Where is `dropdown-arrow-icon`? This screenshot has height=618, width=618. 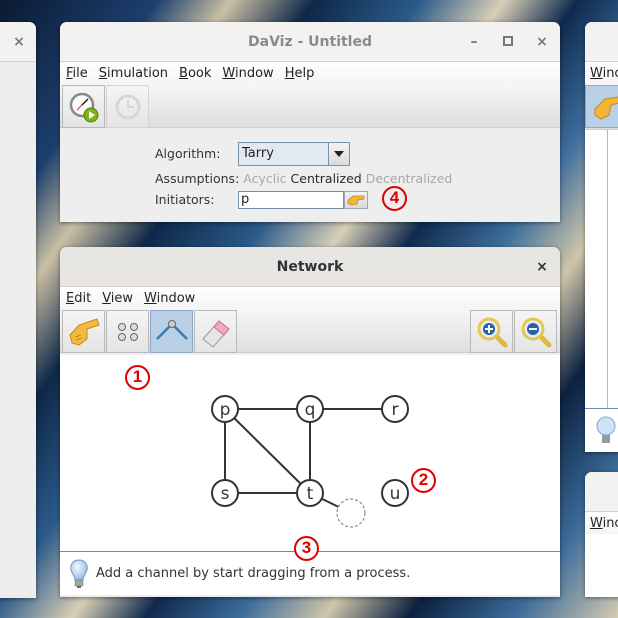 dropdown-arrow-icon is located at coordinates (339, 154).